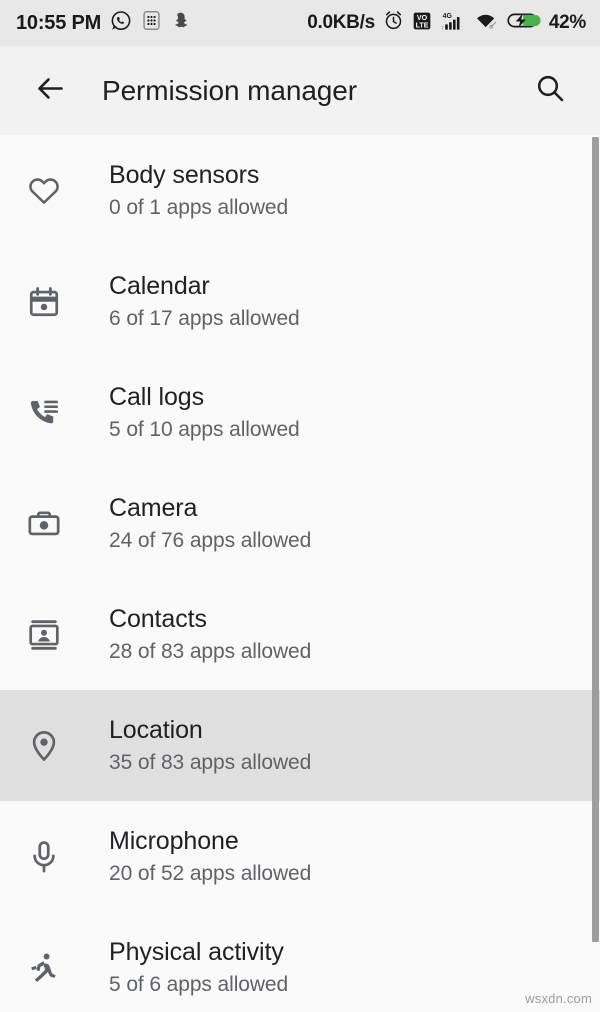 This screenshot has width=600, height=1012. Describe the element at coordinates (210, 746) in the screenshot. I see `list-item-text: Location 35 of 83 apps allowed` at that location.